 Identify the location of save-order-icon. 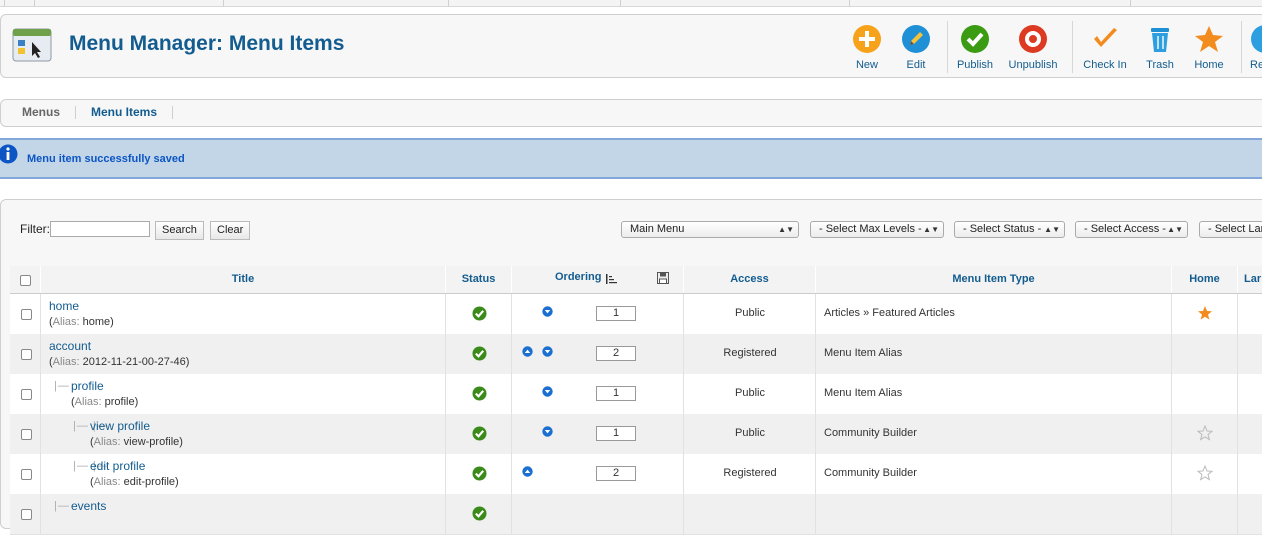
(663, 278).